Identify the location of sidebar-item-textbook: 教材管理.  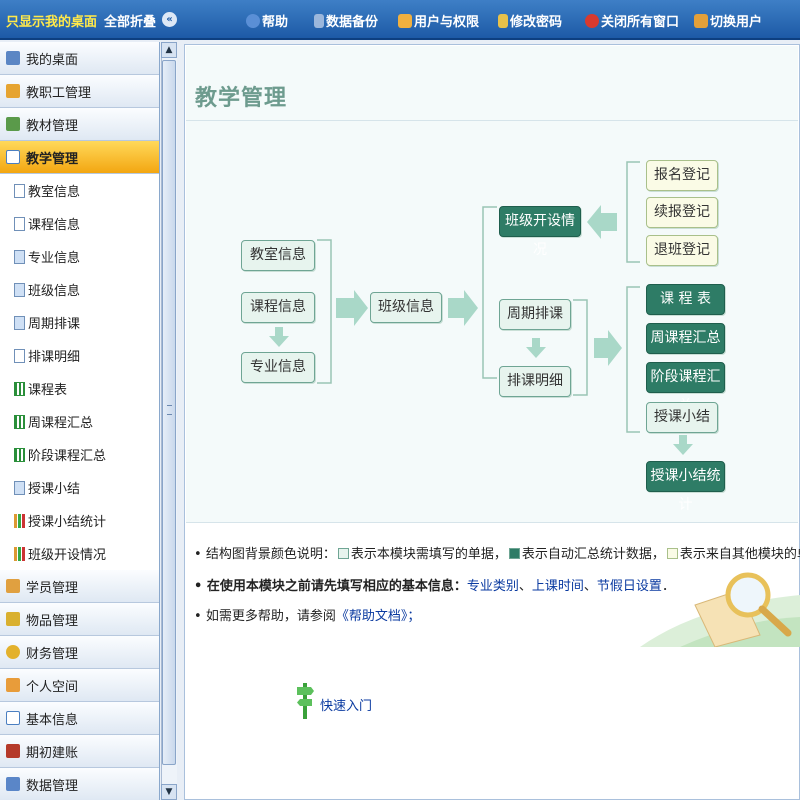
(79, 124).